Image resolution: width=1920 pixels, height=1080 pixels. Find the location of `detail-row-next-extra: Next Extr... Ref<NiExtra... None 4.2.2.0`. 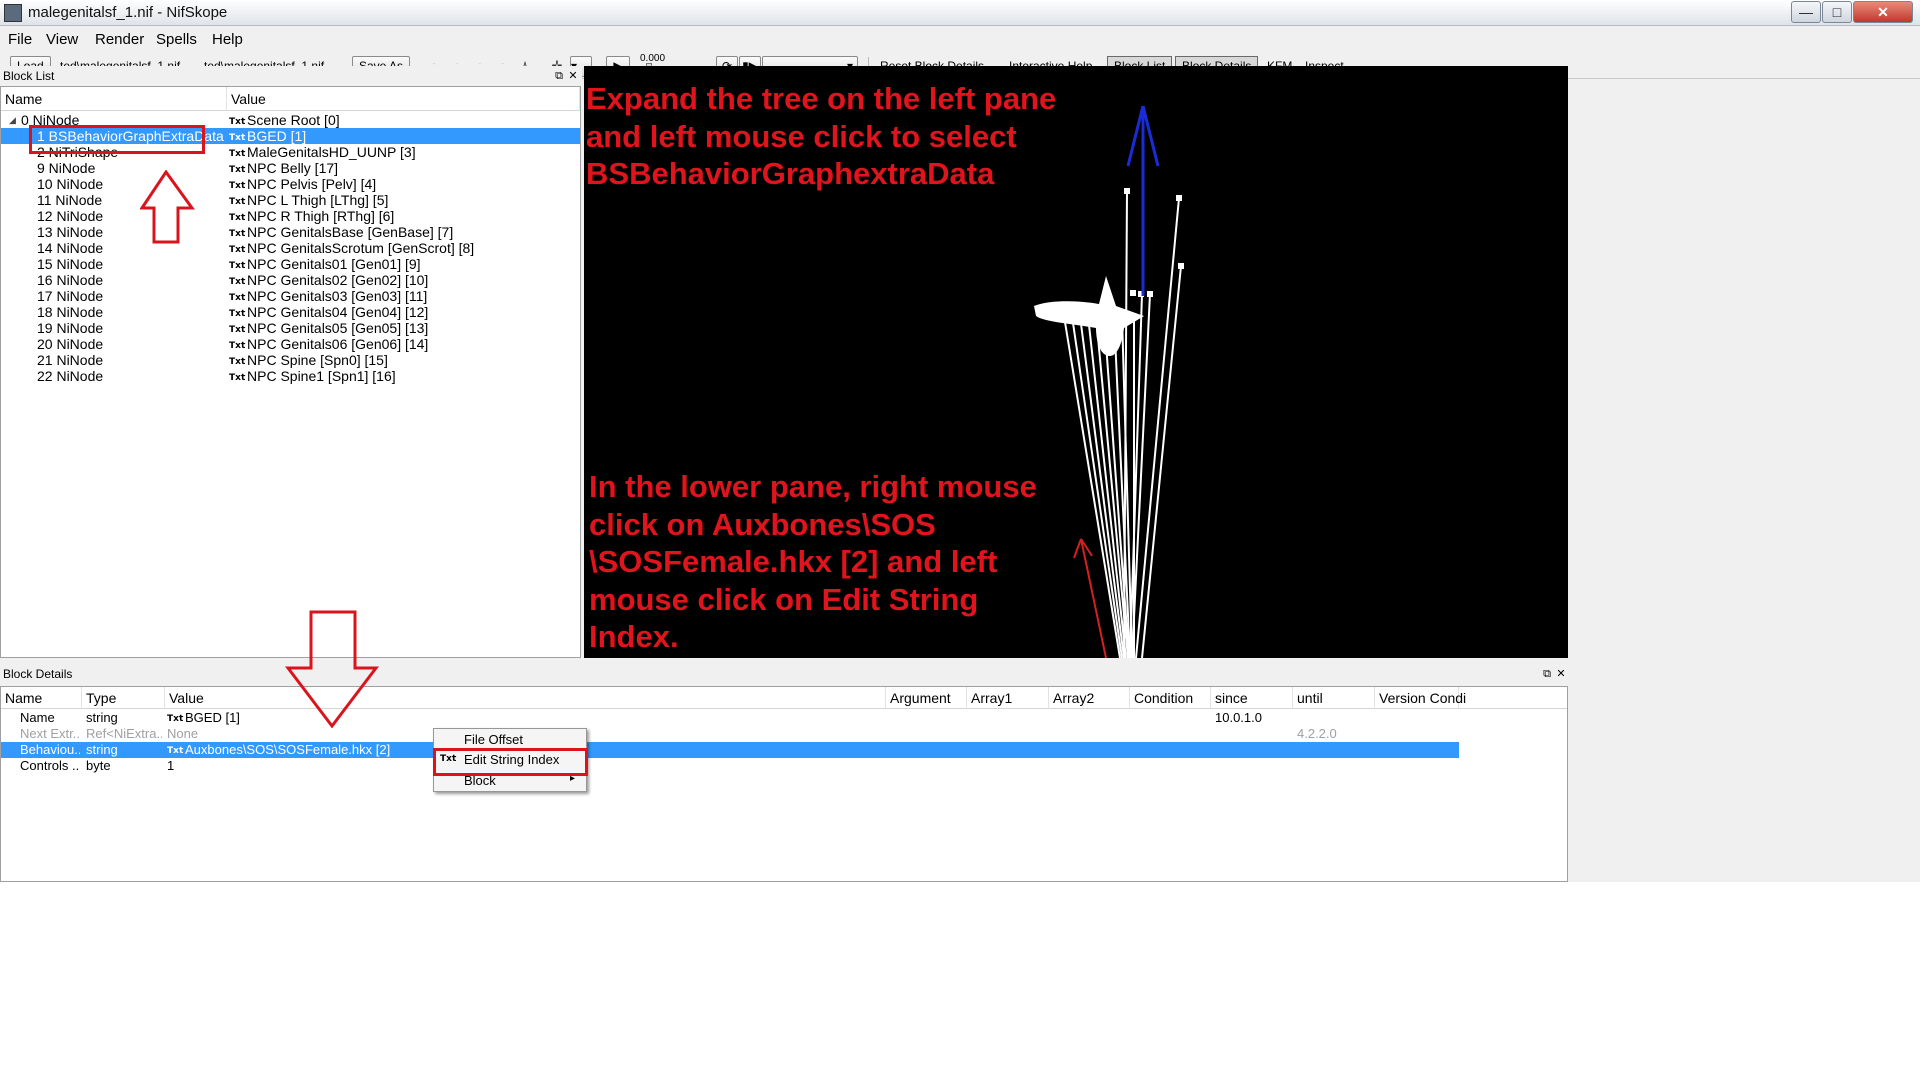

detail-row-next-extra: Next Extr... Ref<NiExtra... None 4.2.2.0 is located at coordinates (730, 734).